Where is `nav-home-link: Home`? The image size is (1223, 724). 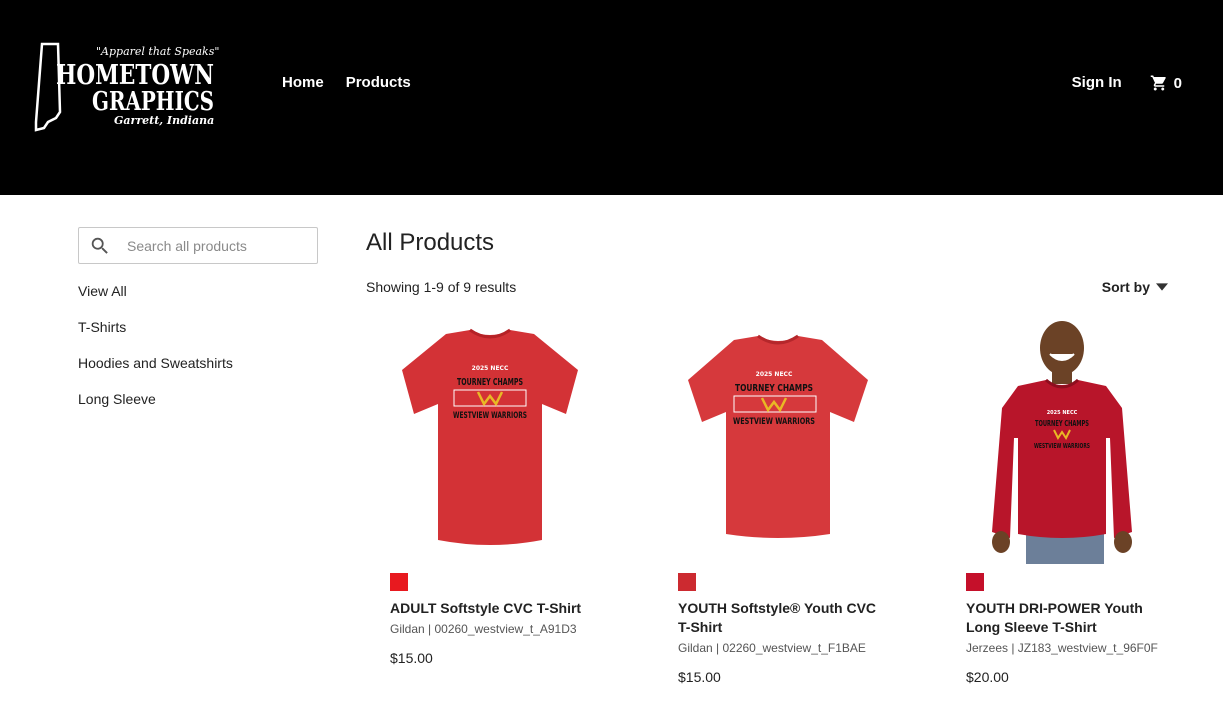
nav-home-link: Home is located at coordinates (303, 83).